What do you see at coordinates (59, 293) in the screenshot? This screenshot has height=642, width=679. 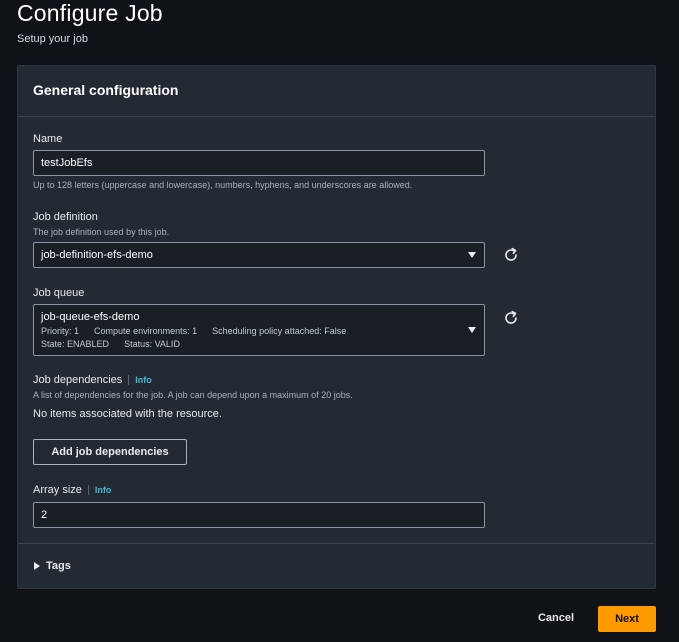 I see `job-queue-label: Job queue` at bounding box center [59, 293].